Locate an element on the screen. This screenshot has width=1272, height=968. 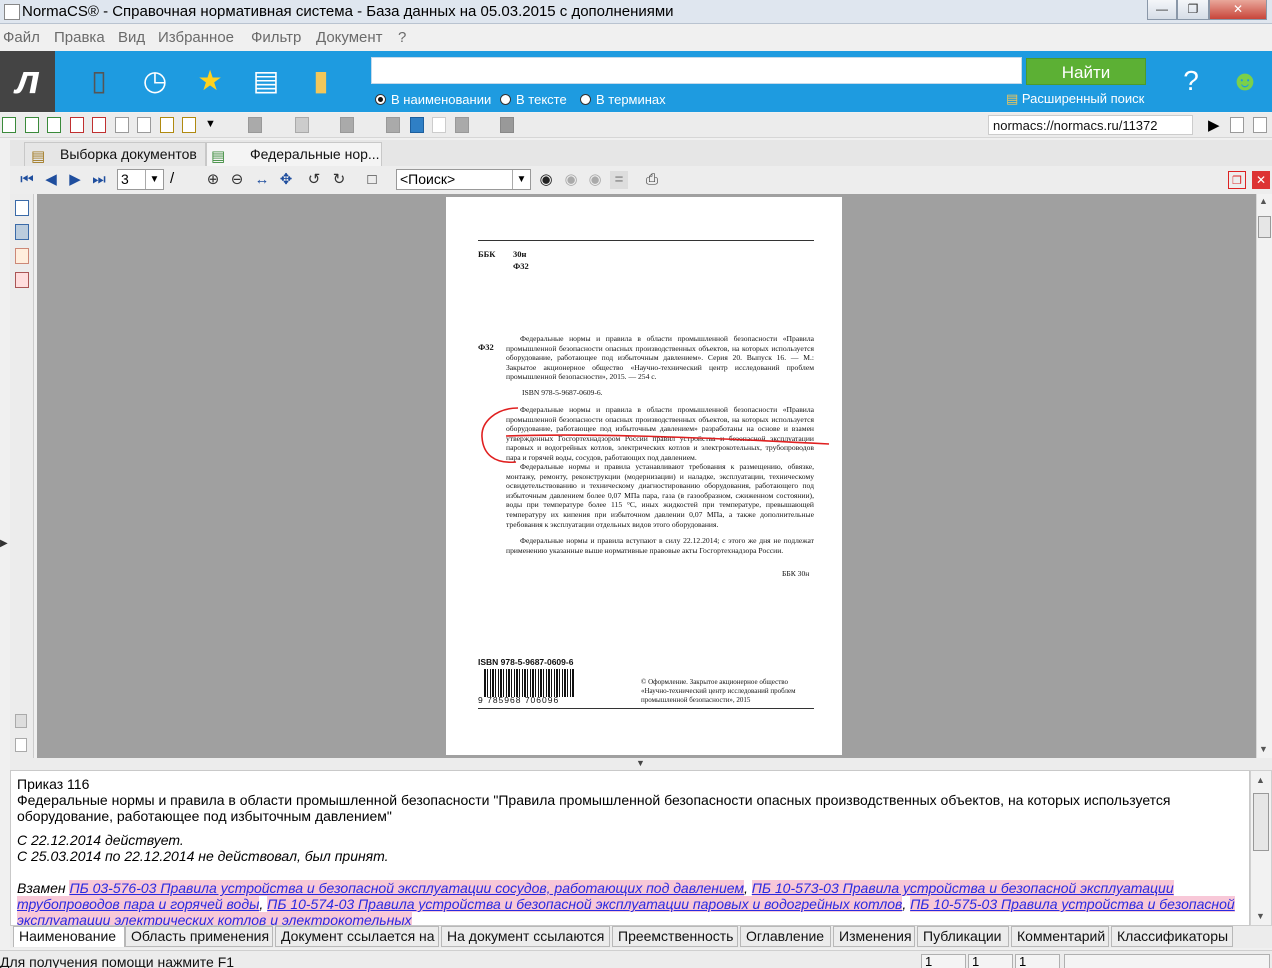
menu-filter: Фильтр is located at coordinates (276, 37).